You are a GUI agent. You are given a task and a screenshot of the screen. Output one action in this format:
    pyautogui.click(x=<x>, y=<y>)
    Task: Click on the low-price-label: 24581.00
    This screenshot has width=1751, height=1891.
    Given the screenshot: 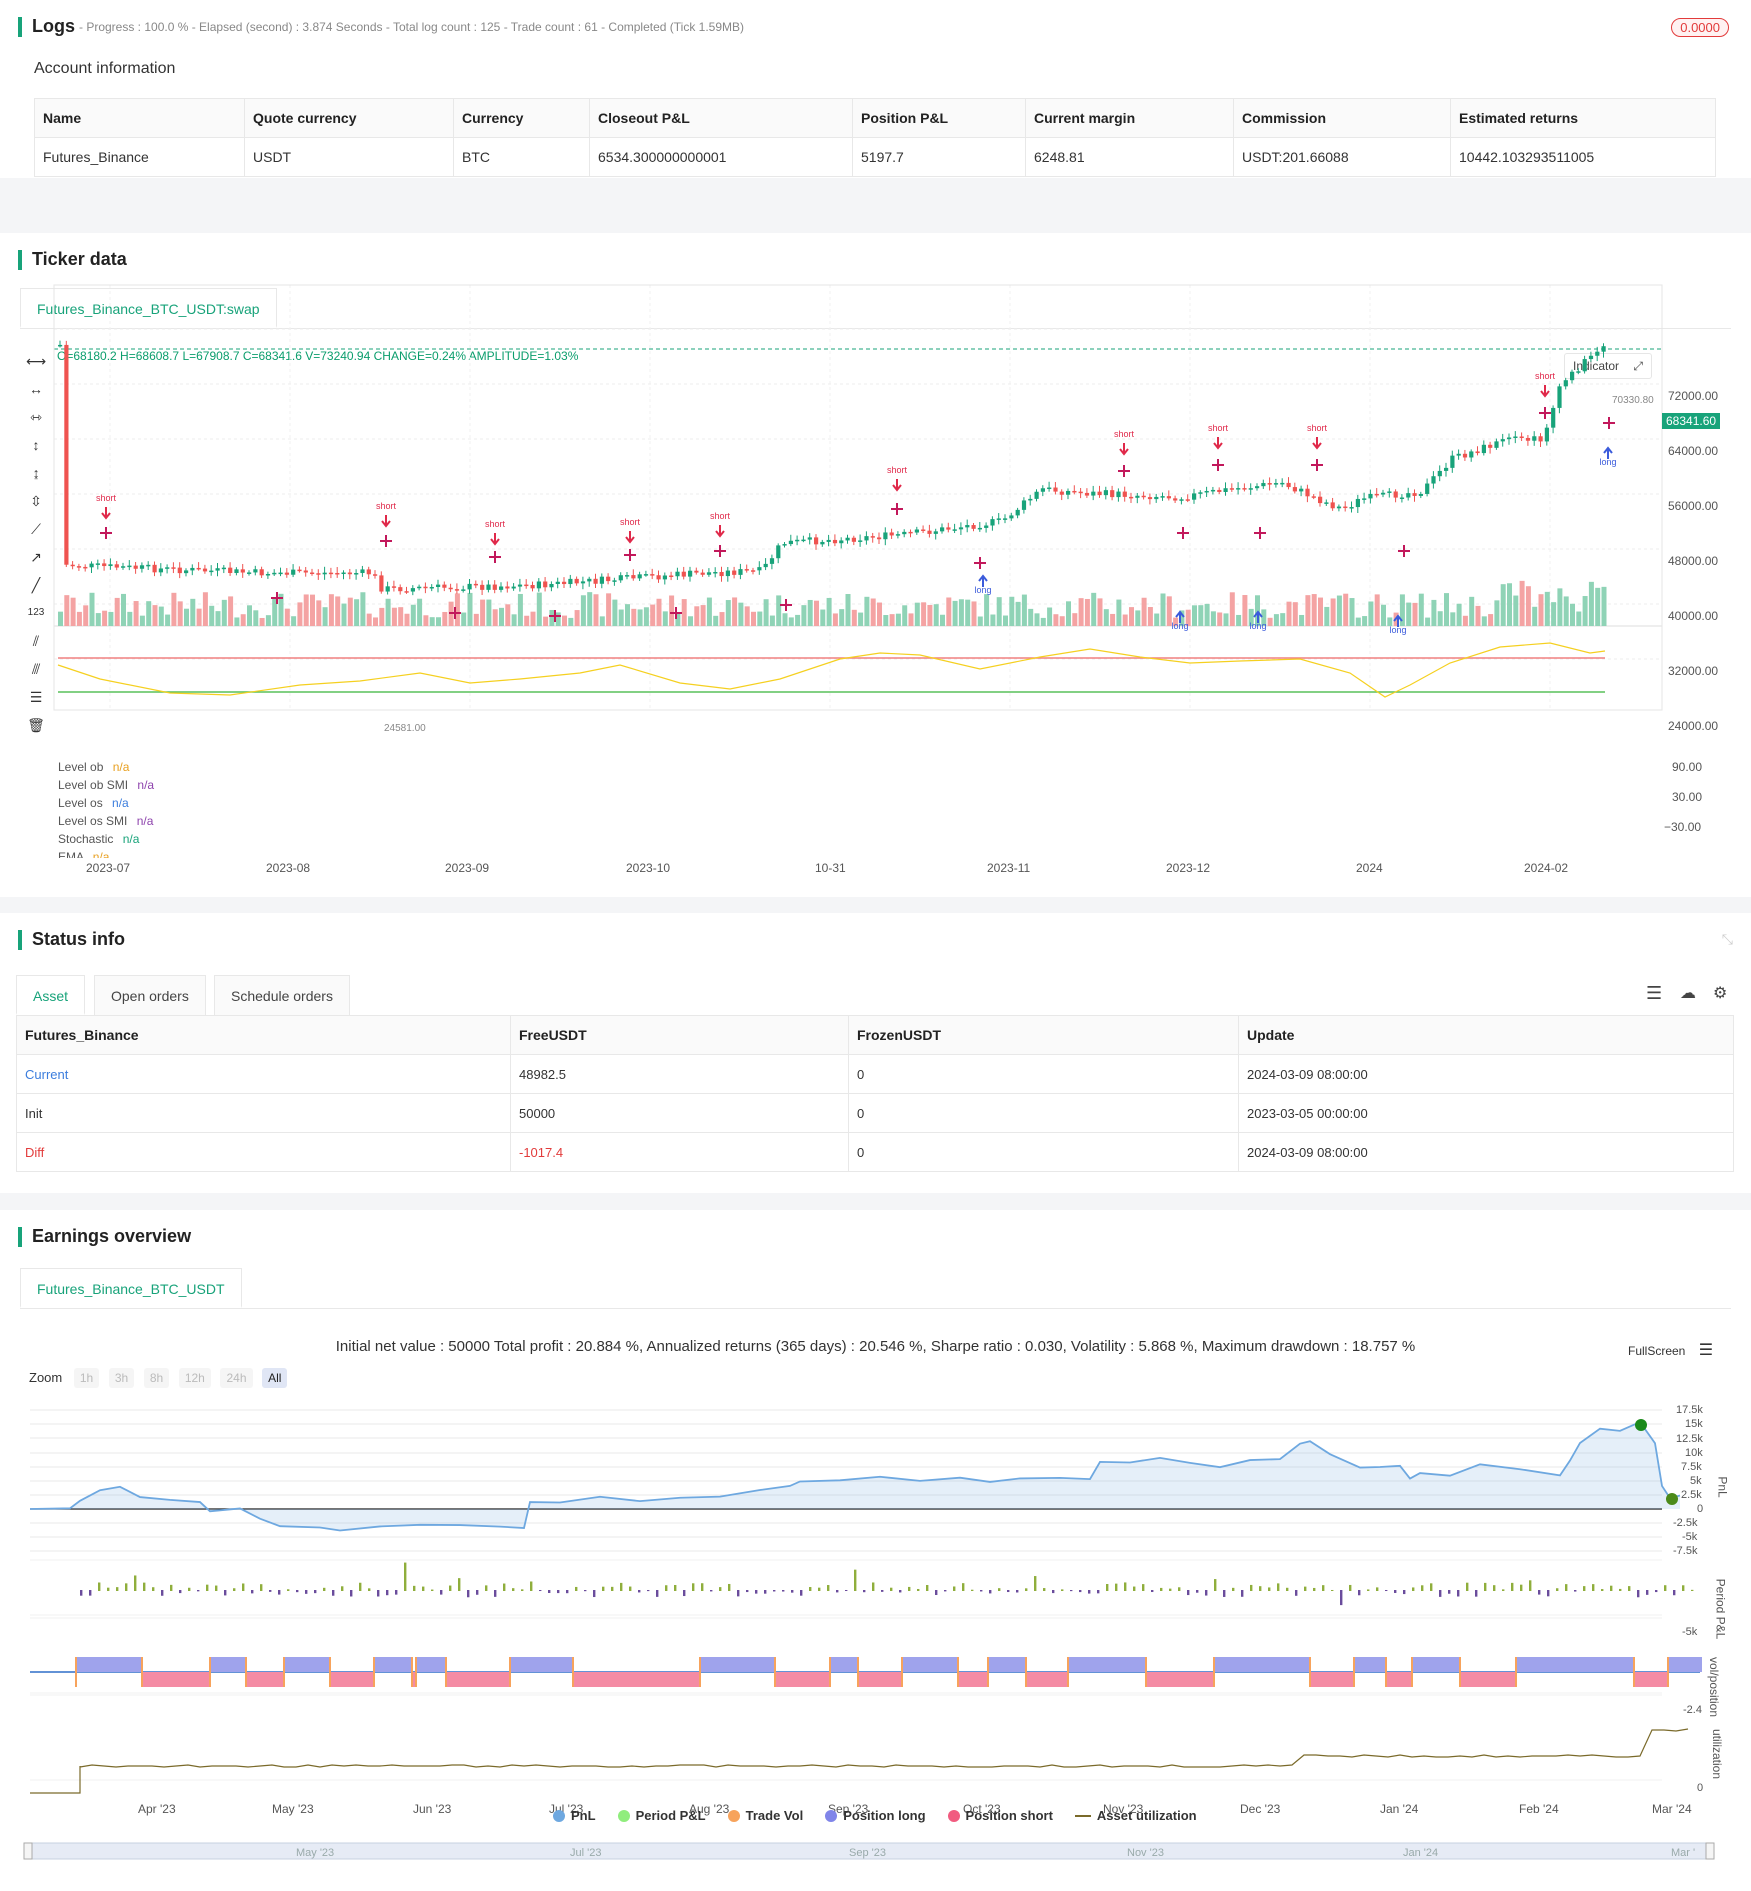 What is the action you would take?
    pyautogui.click(x=405, y=728)
    